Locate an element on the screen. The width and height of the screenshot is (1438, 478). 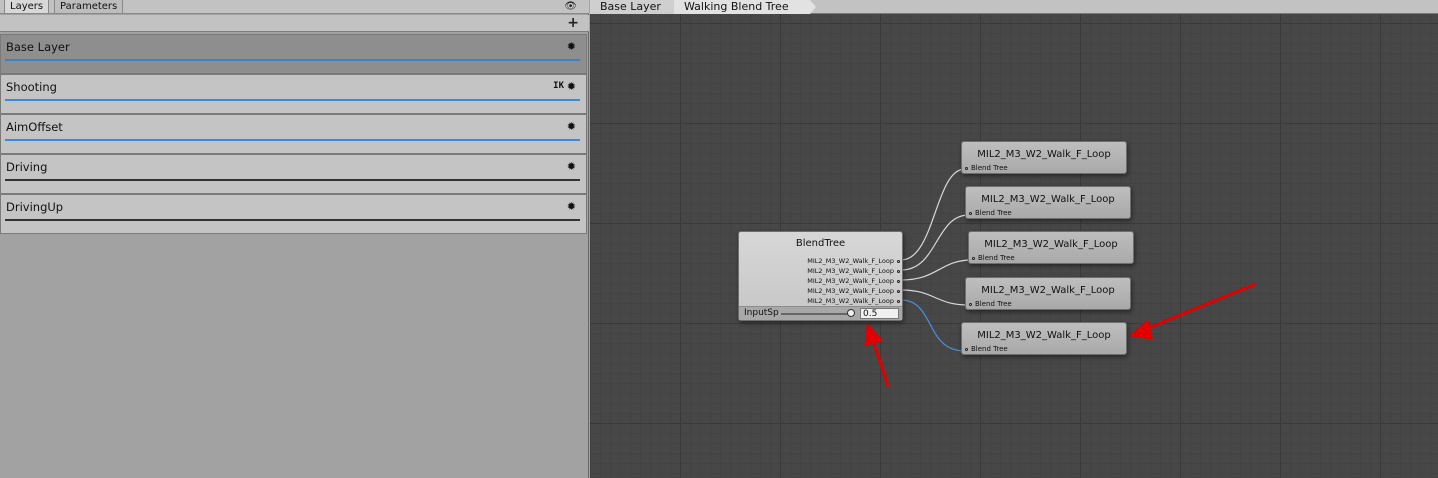
blend-parameter-row: InputSp 0.5 is located at coordinates (820, 313).